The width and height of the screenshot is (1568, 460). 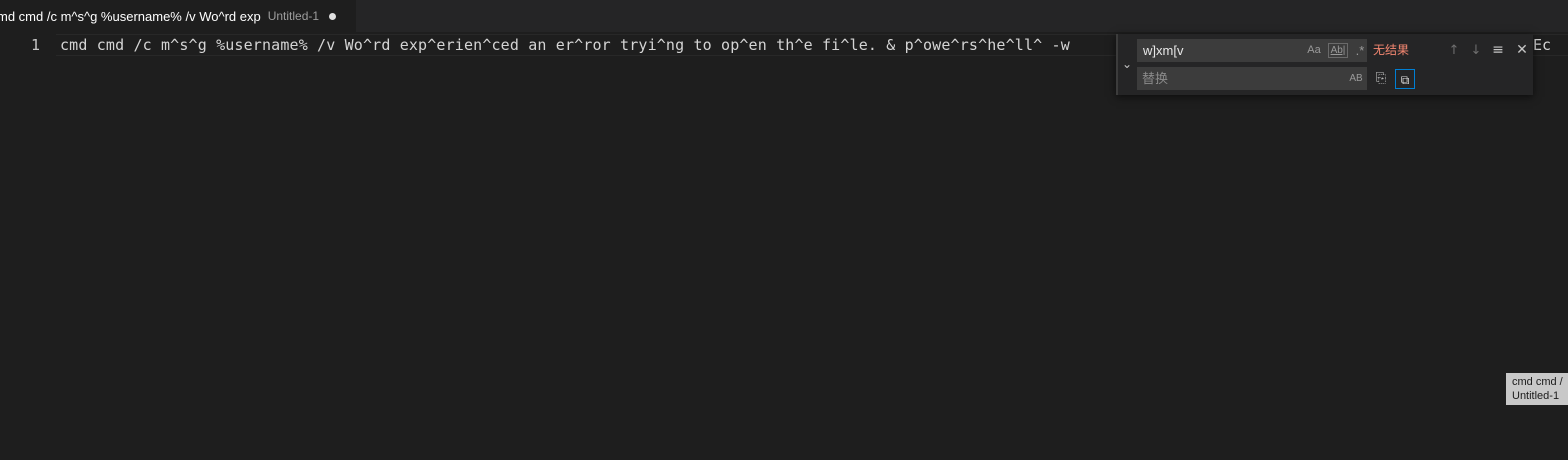 What do you see at coordinates (1163, 50) in the screenshot?
I see `find-input-value: w]xm[v` at bounding box center [1163, 50].